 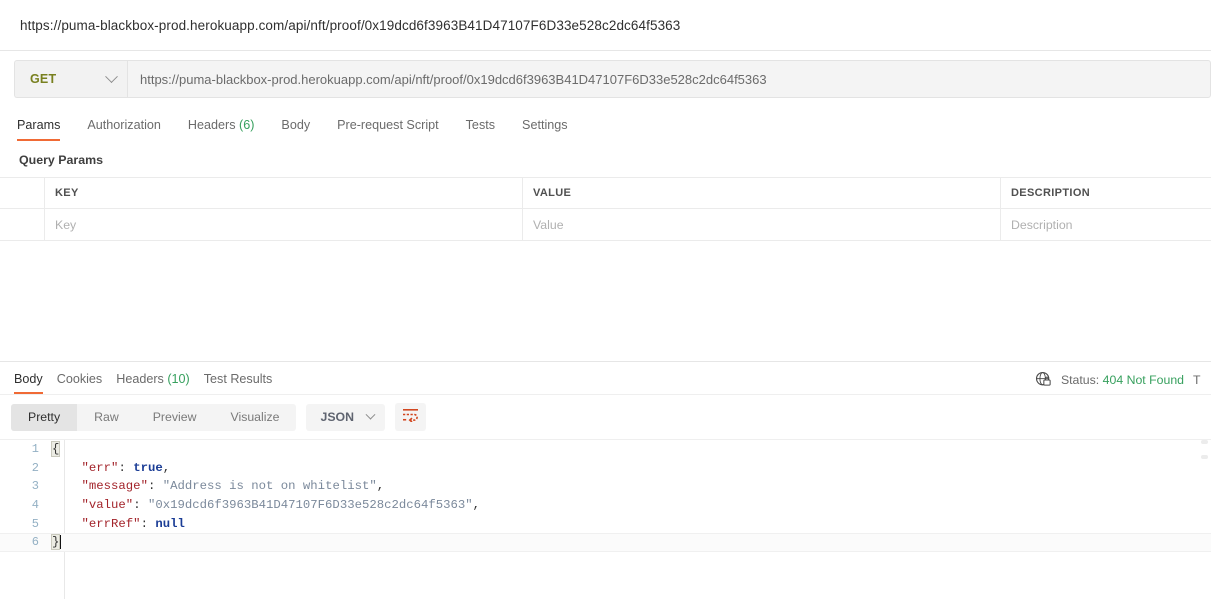 I want to click on request-tab-body: Body, so click(x=302, y=129).